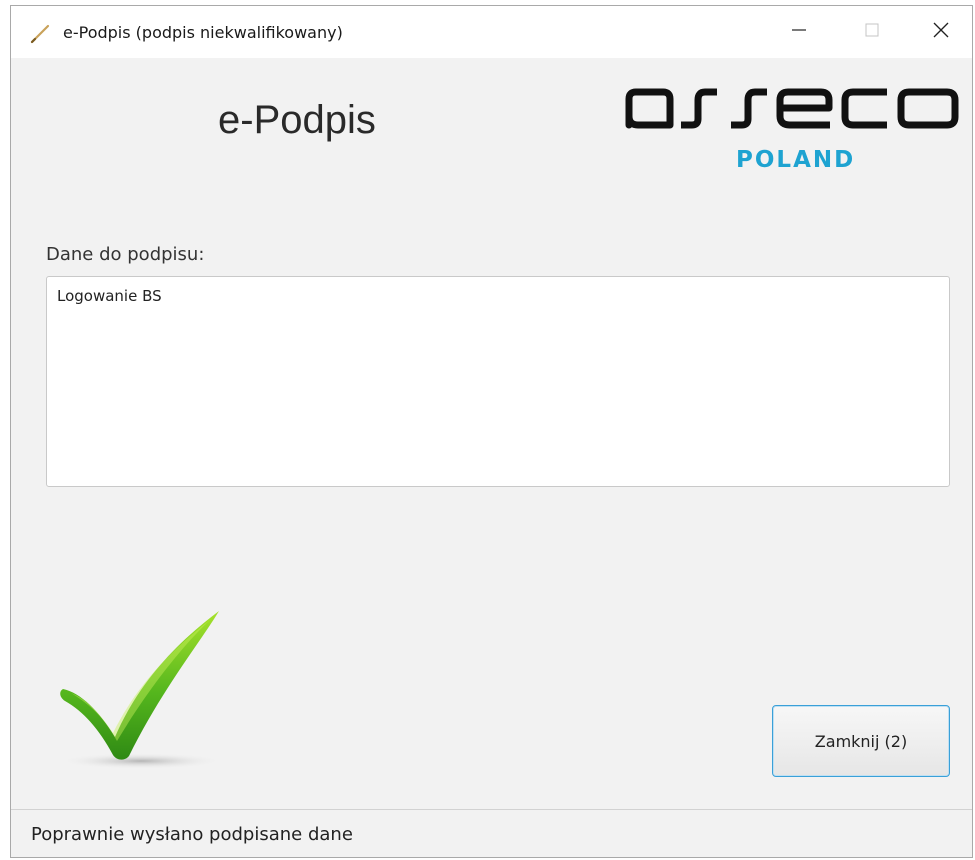 The height and width of the screenshot is (860, 975). What do you see at coordinates (796, 160) in the screenshot?
I see `logo-subtext: POLAND` at bounding box center [796, 160].